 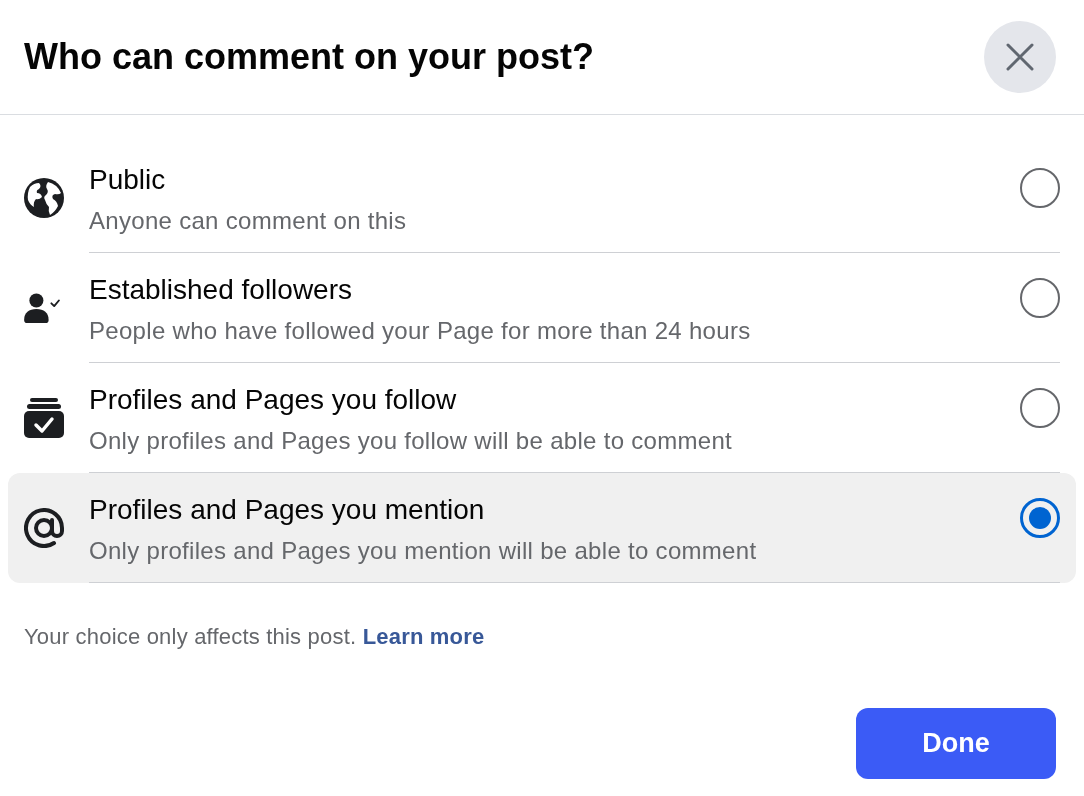 What do you see at coordinates (1020, 57) in the screenshot?
I see `close-icon` at bounding box center [1020, 57].